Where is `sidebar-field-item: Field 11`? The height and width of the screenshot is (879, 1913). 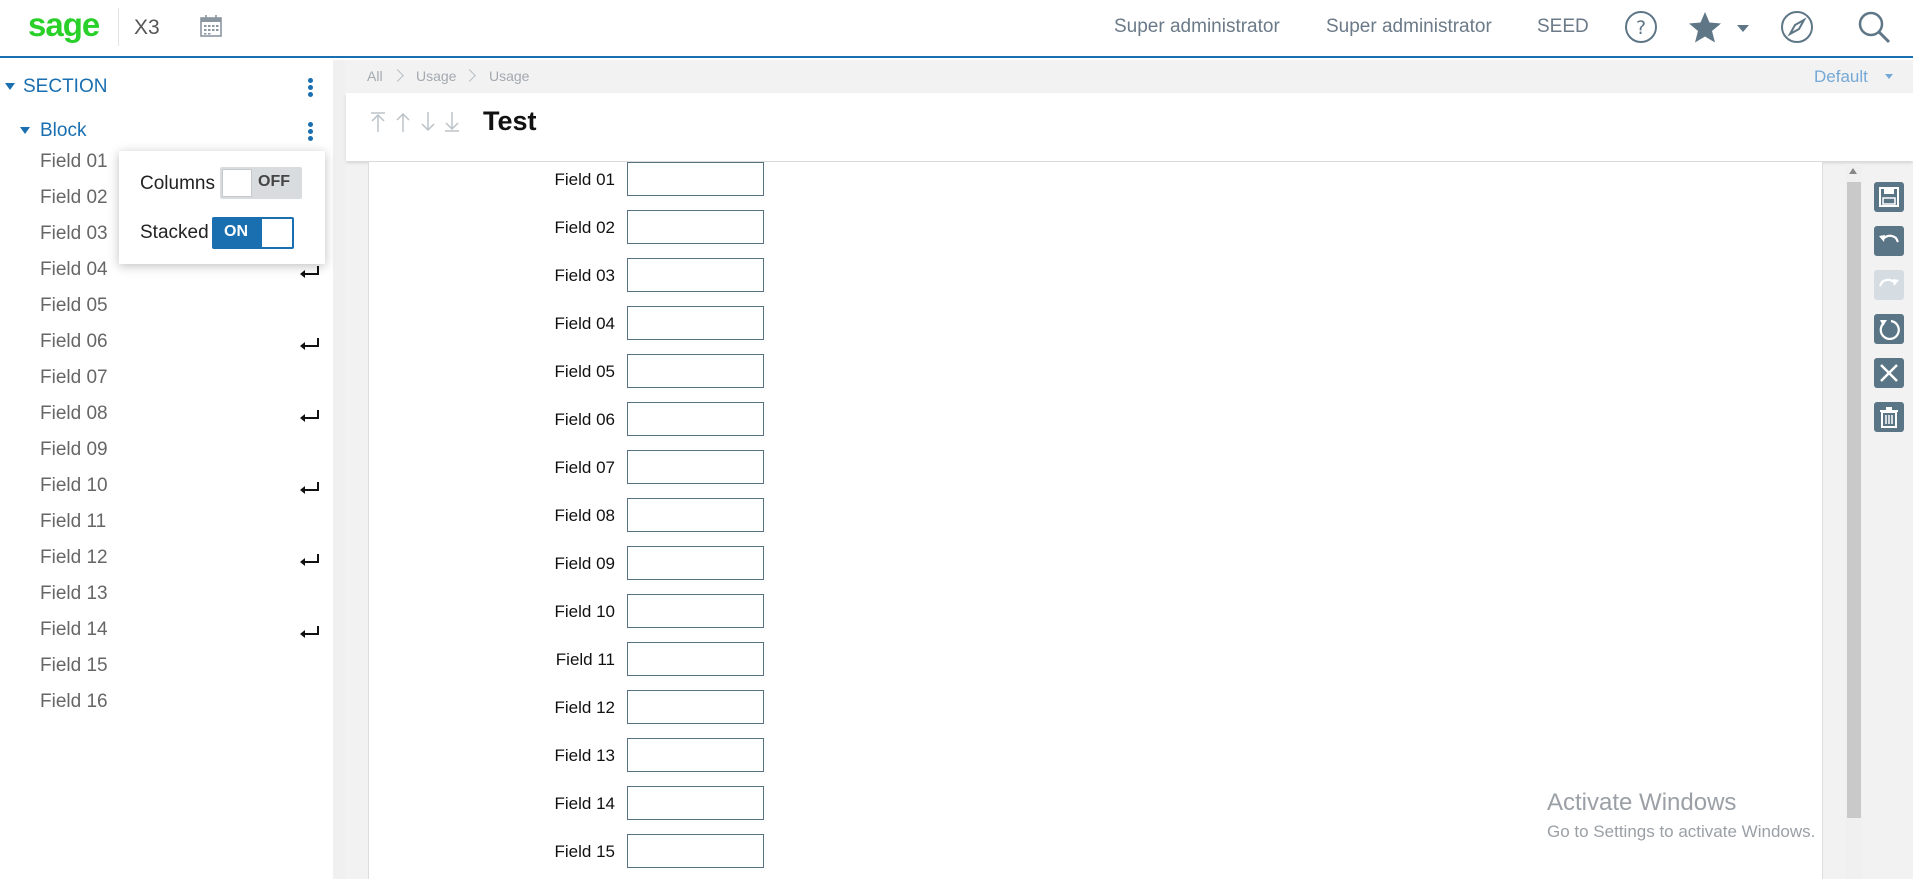
sidebar-field-item: Field 11 is located at coordinates (73, 522).